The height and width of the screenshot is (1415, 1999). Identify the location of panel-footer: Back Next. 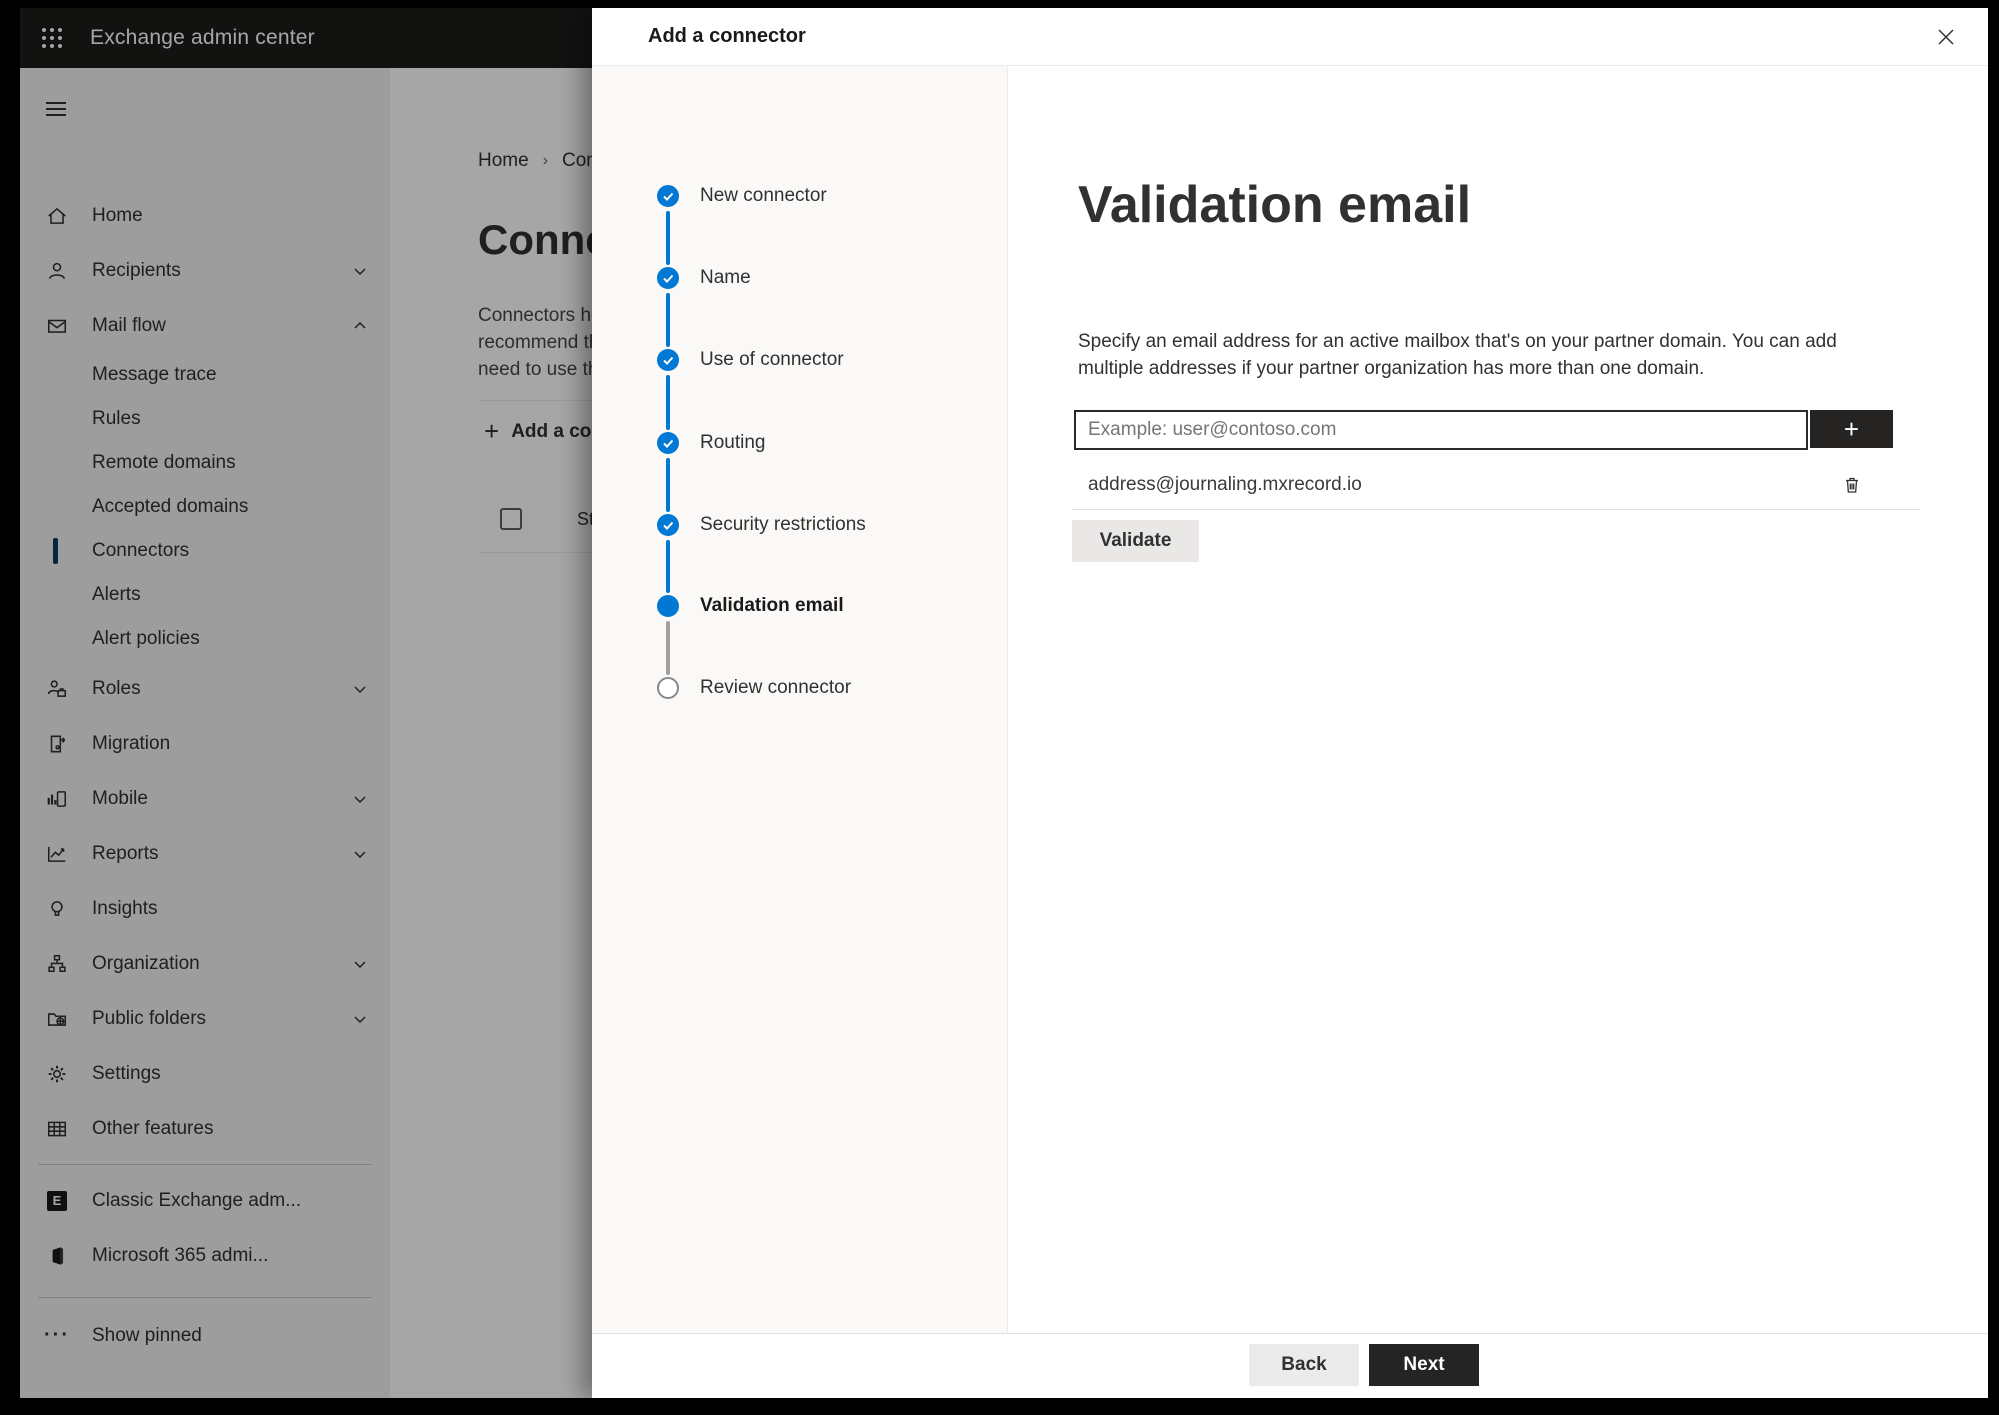
(1290, 1365).